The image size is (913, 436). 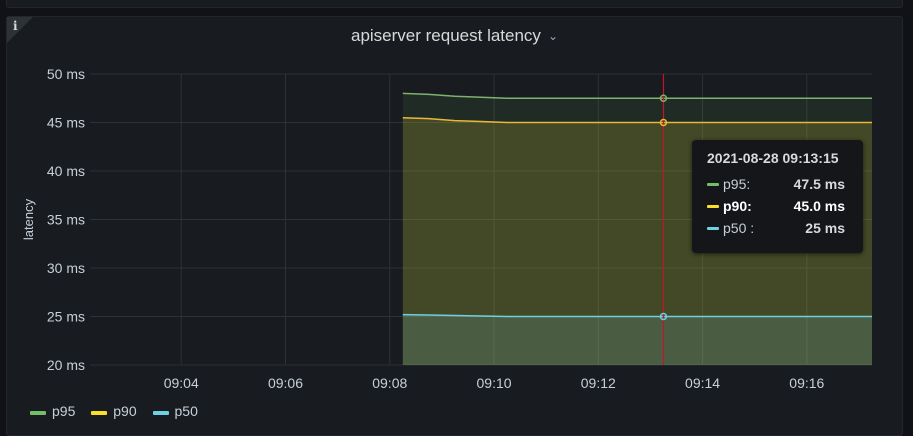 What do you see at coordinates (389, 383) in the screenshot?
I see `x-tick-label: 09:08` at bounding box center [389, 383].